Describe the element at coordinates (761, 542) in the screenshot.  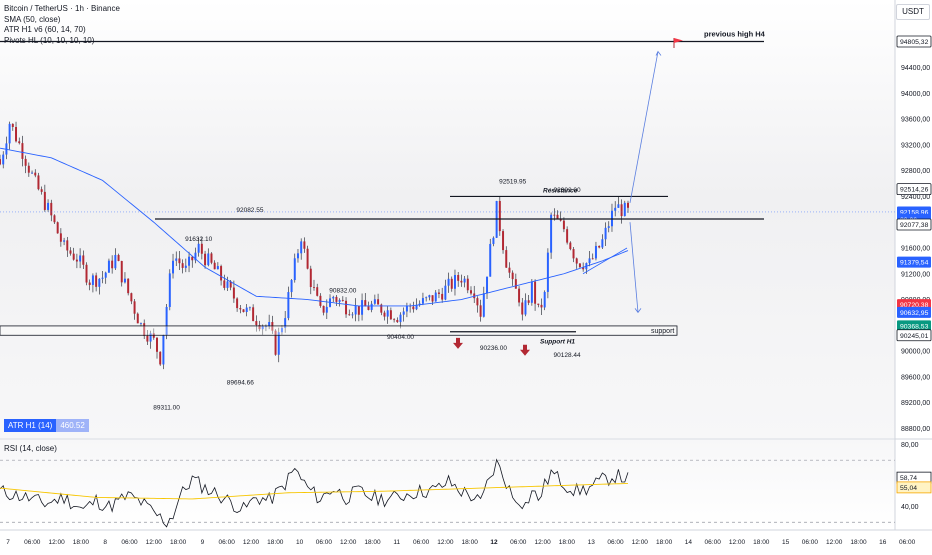
I see `x-tick-label: 18:00` at that location.